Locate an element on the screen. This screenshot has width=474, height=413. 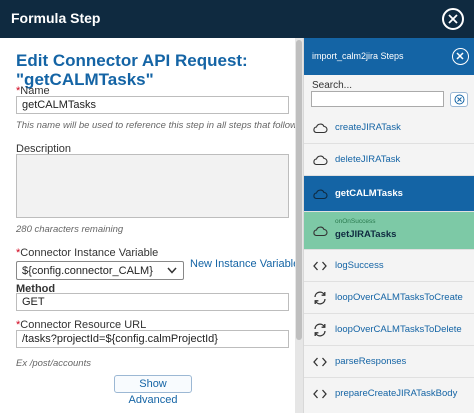
header-bar: Formula Step is located at coordinates (237, 19).